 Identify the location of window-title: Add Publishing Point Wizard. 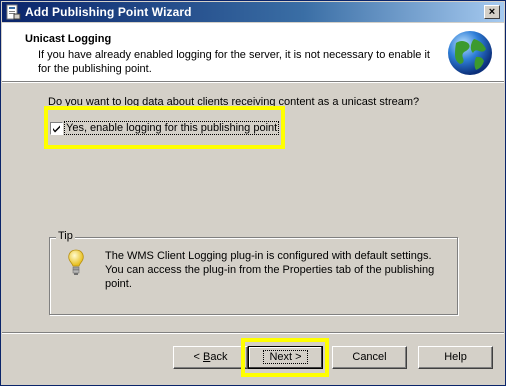
(108, 12).